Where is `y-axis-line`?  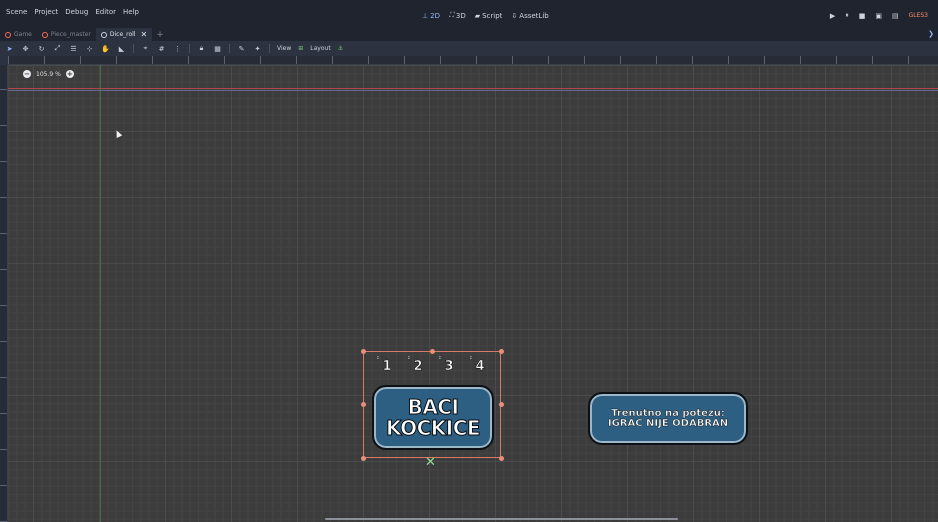
y-axis-line is located at coordinates (100, 293).